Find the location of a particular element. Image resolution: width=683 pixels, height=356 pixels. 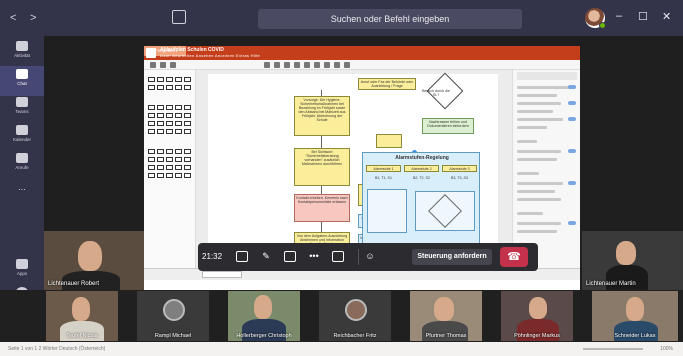

bell-icon is located at coordinates (22, 46).